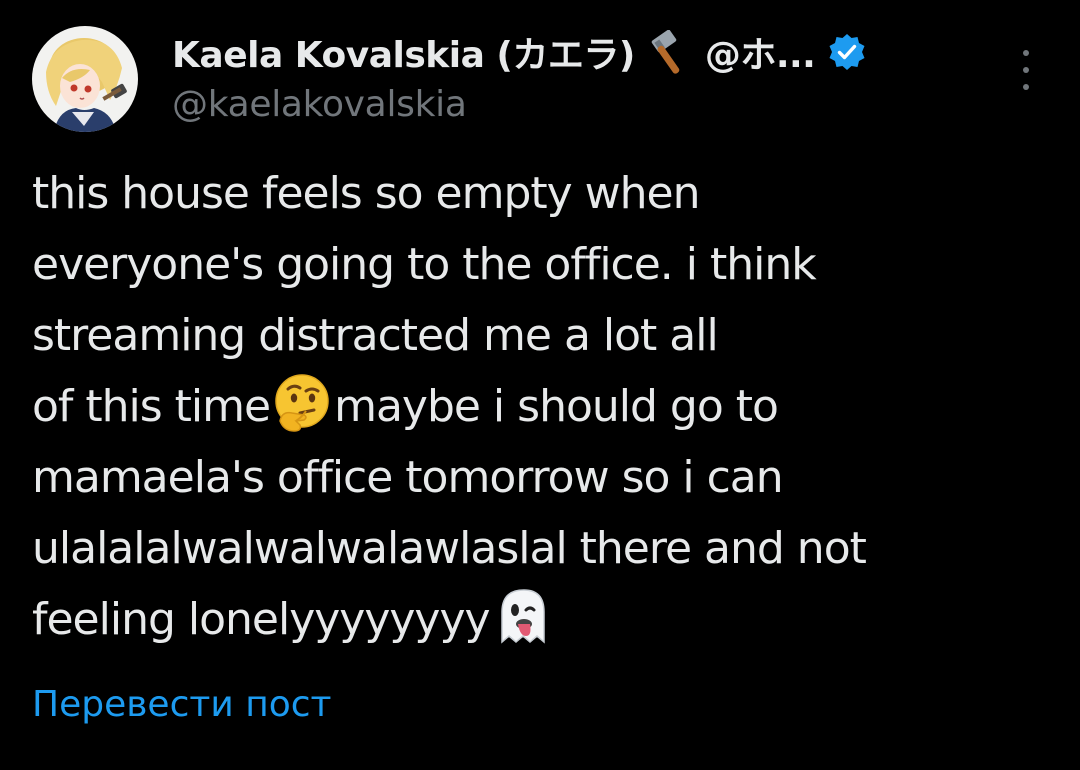 This screenshot has width=1080, height=770. I want to click on translate-post-link: Перевести пост, so click(182, 704).